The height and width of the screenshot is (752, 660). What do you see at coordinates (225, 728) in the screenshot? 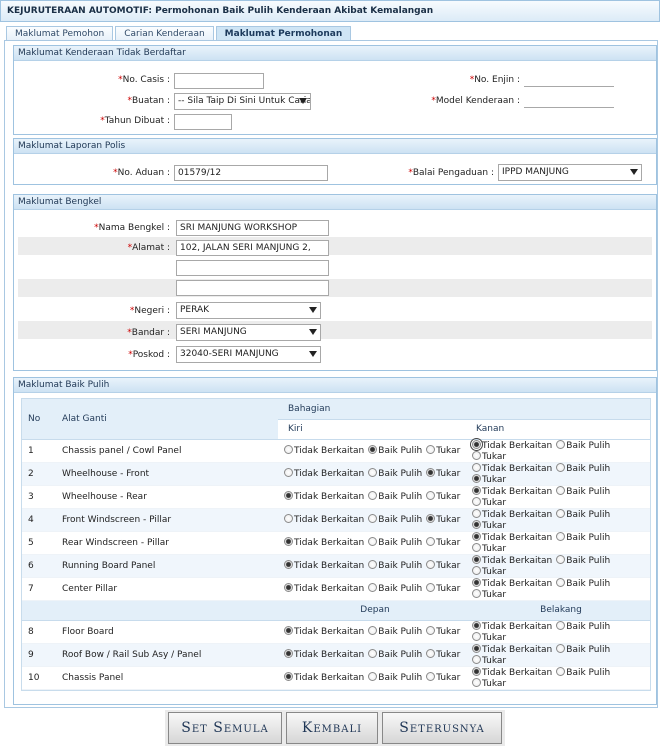
I see `set-semula-button: Set Semula` at bounding box center [225, 728].